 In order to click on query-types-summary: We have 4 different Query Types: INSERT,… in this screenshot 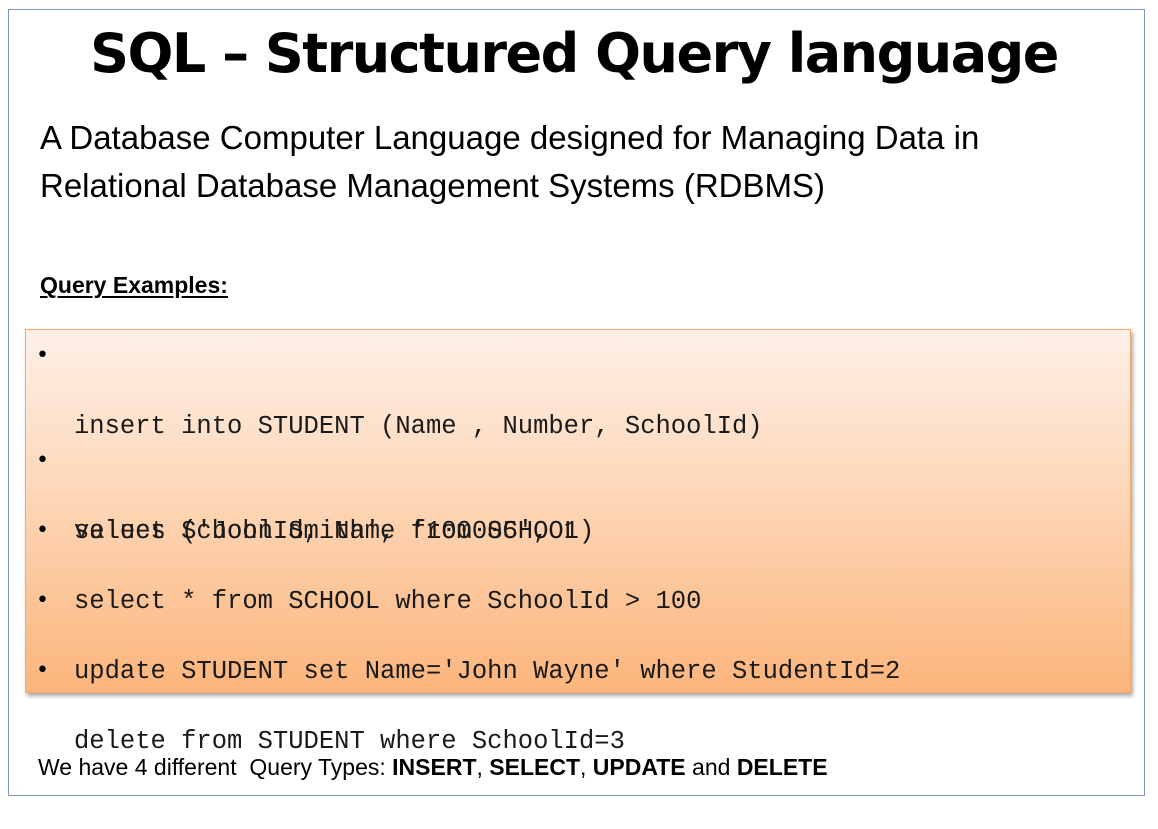, I will do `click(433, 767)`.